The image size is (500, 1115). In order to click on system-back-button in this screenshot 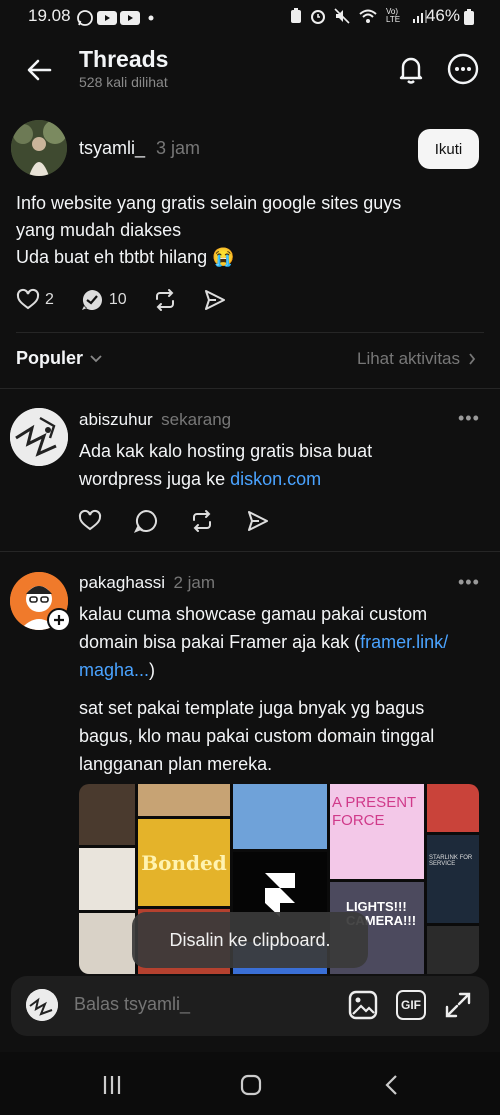, I will do `click(392, 1085)`.